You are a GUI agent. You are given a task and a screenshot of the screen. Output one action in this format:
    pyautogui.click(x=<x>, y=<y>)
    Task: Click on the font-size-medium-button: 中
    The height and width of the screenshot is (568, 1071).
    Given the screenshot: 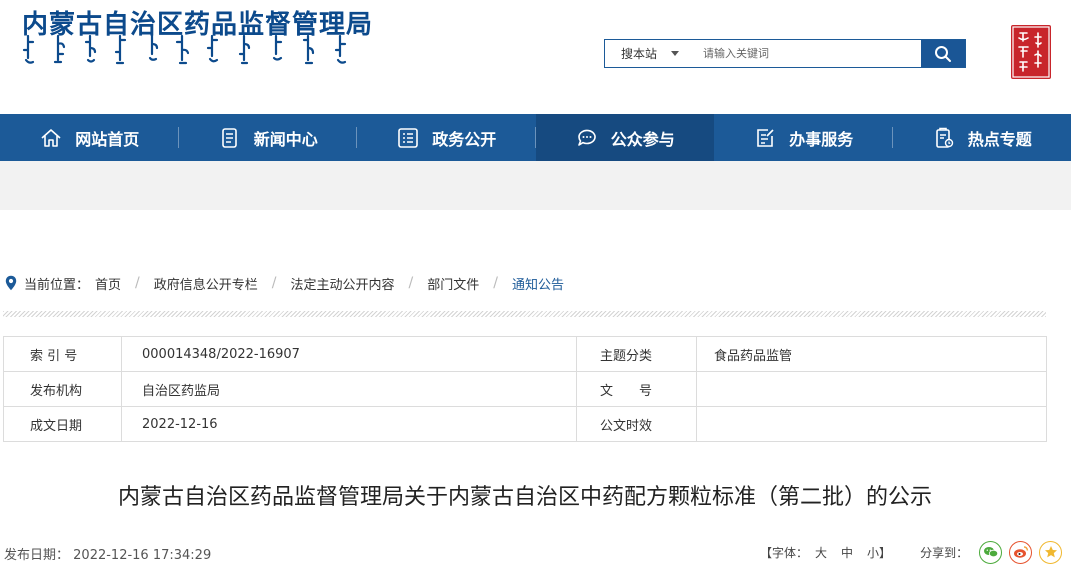 What is the action you would take?
    pyautogui.click(x=847, y=552)
    